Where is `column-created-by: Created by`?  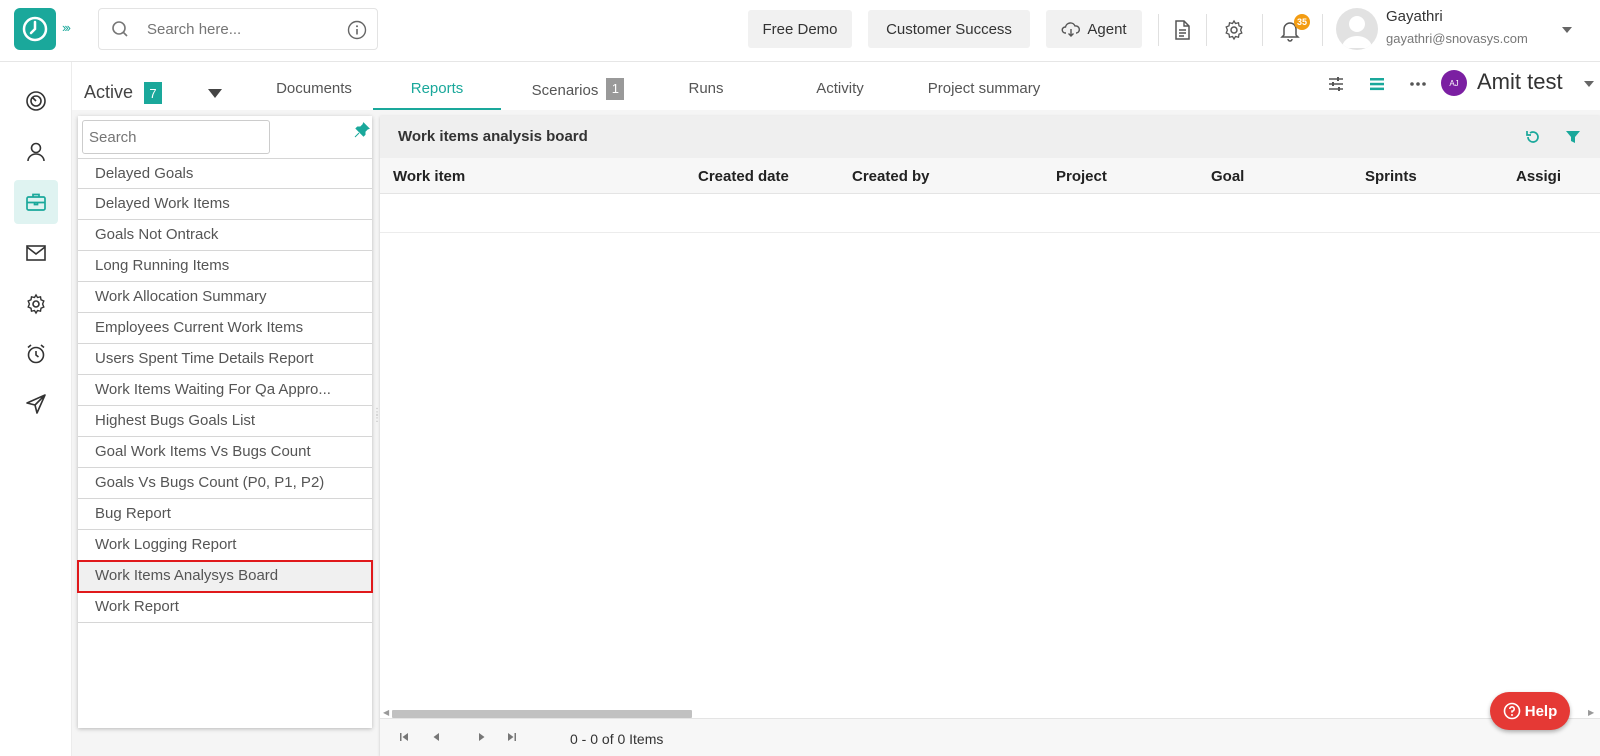
column-created-by: Created by is located at coordinates (891, 176).